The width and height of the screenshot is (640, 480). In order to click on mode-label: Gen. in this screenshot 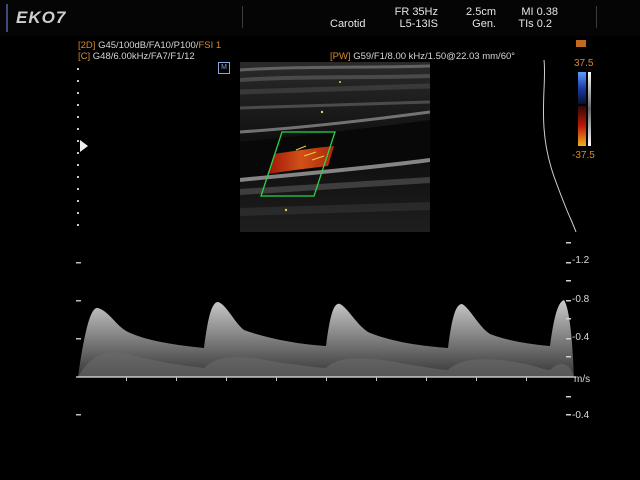, I will do `click(484, 24)`.